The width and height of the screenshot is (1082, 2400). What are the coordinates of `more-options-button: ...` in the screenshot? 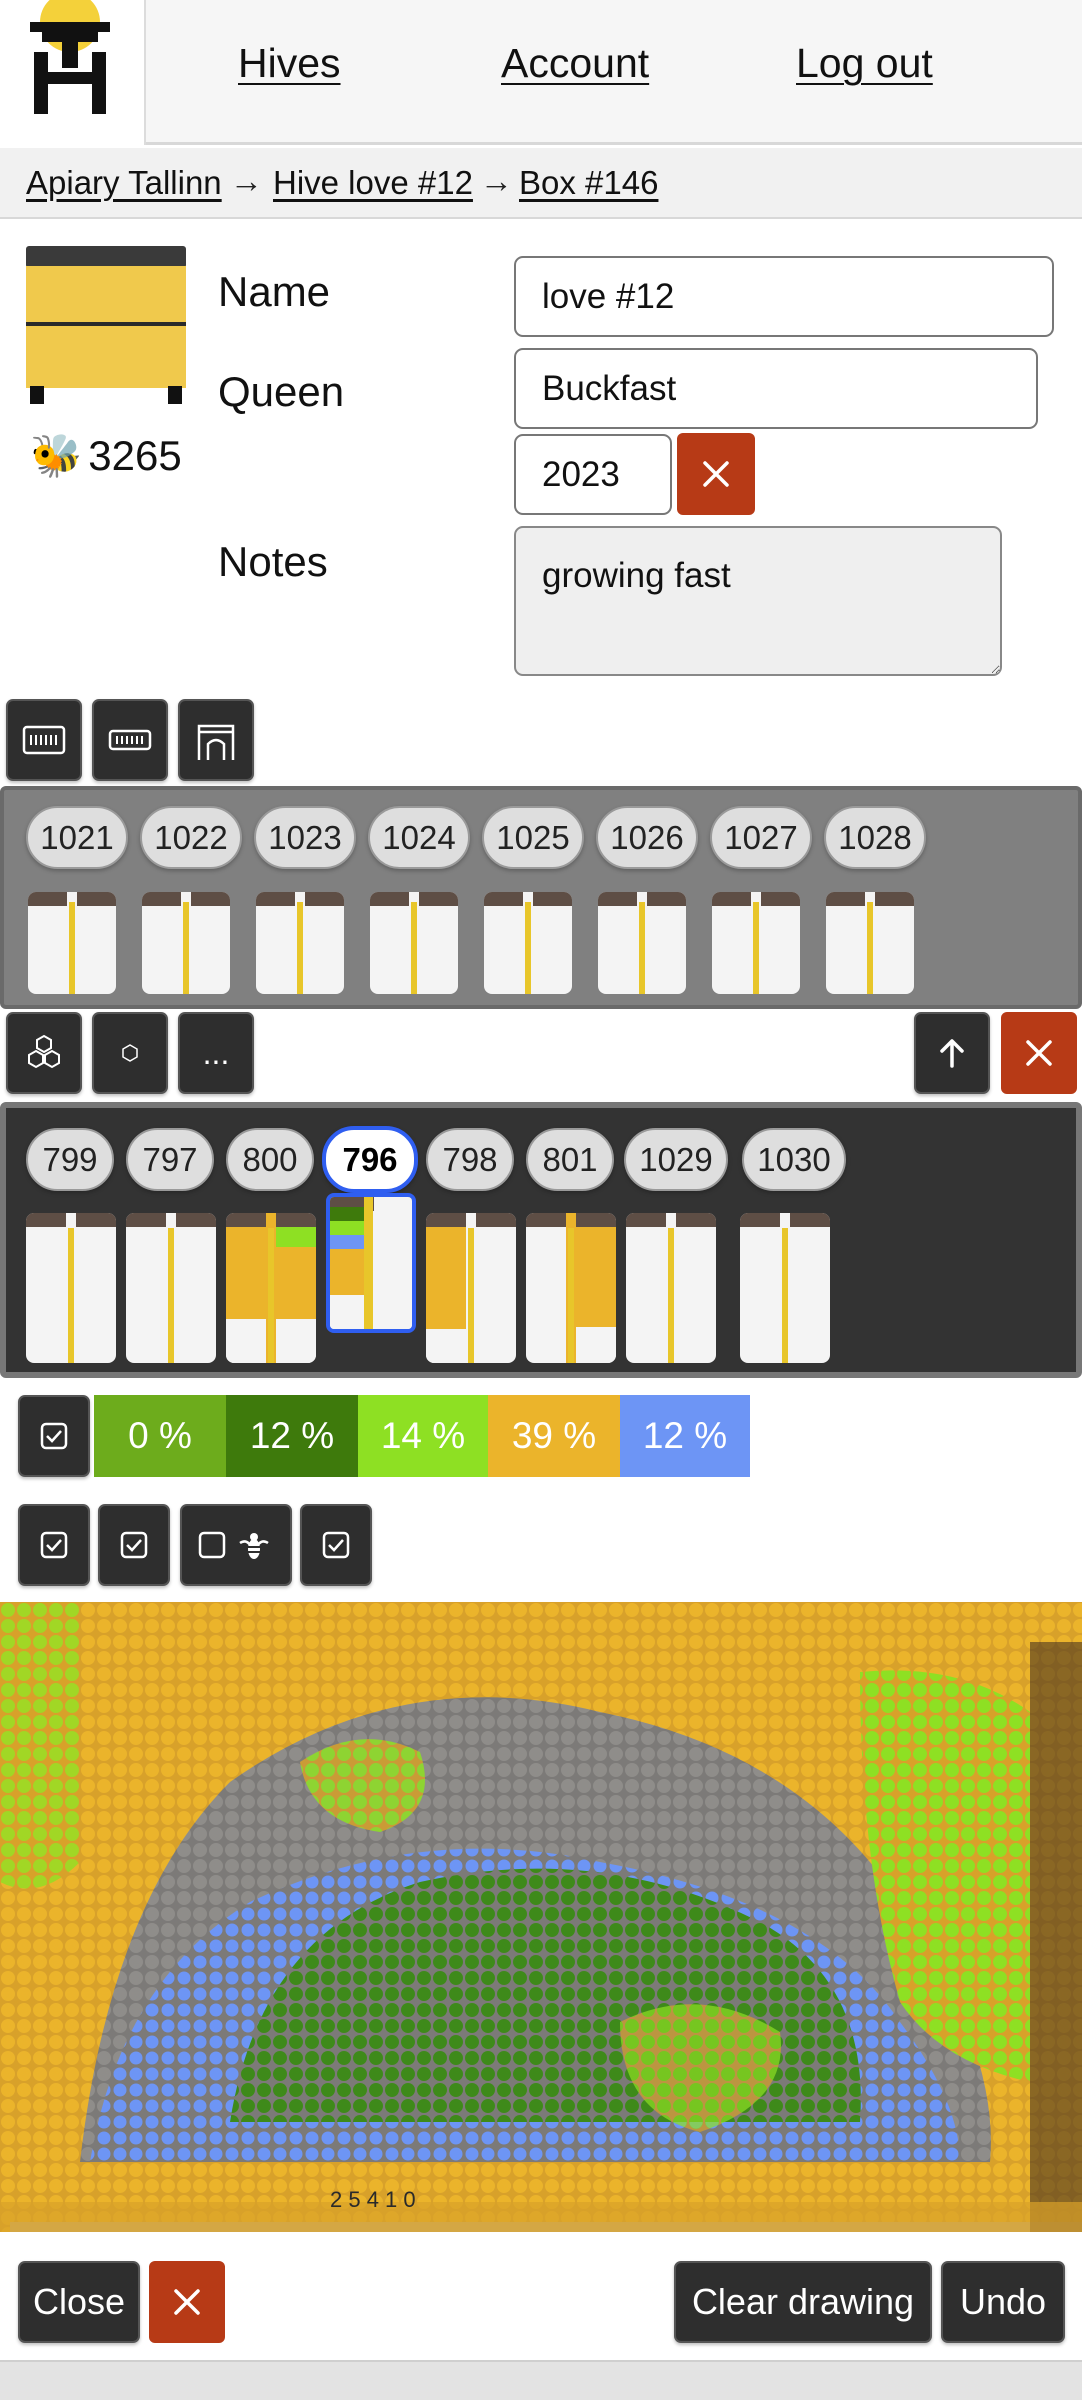 It's located at (216, 1053).